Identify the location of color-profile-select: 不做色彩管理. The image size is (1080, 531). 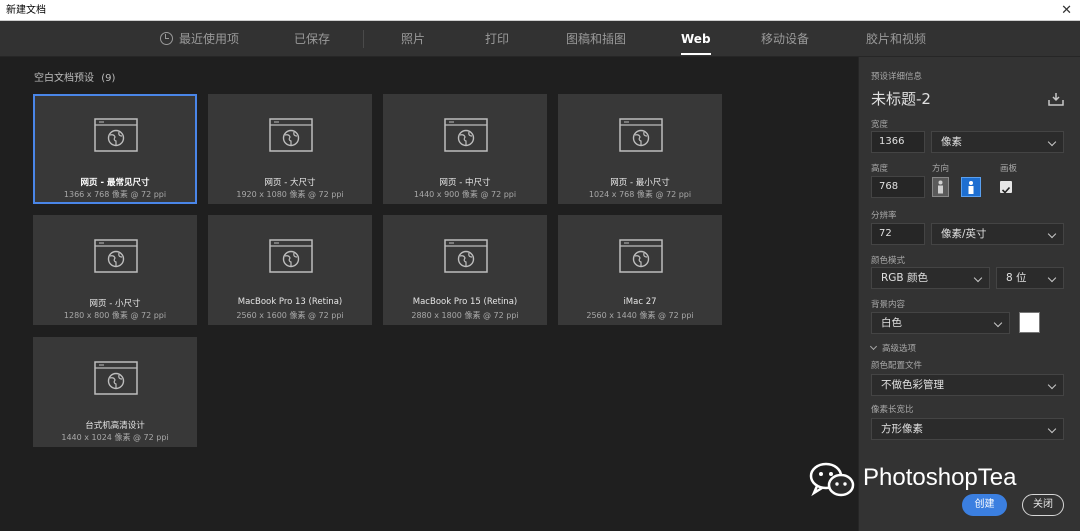
(967, 385).